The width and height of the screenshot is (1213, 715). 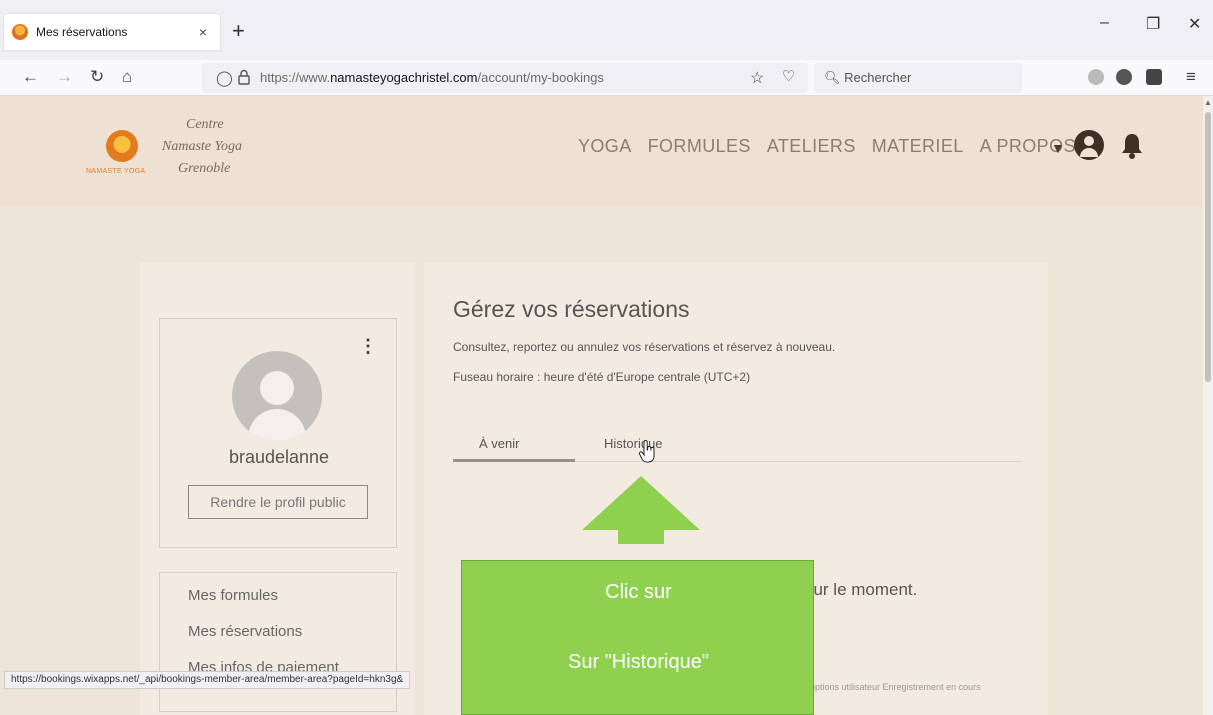 I want to click on menu-item-reservations: Mes réservations, so click(x=245, y=631).